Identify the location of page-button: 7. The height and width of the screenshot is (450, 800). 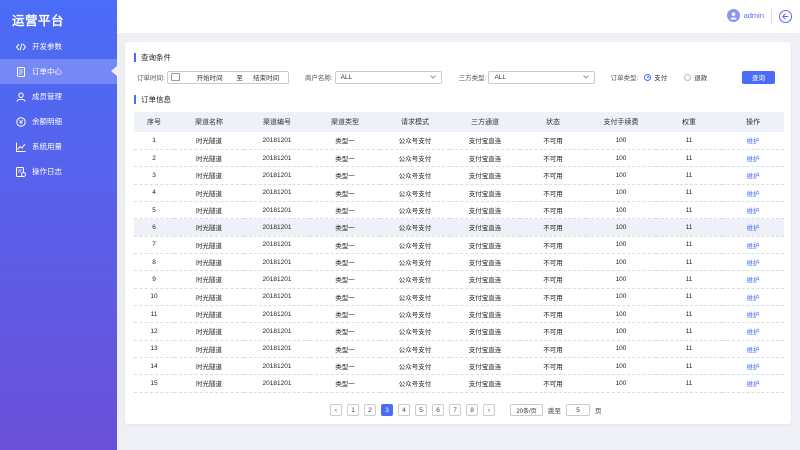
(455, 410).